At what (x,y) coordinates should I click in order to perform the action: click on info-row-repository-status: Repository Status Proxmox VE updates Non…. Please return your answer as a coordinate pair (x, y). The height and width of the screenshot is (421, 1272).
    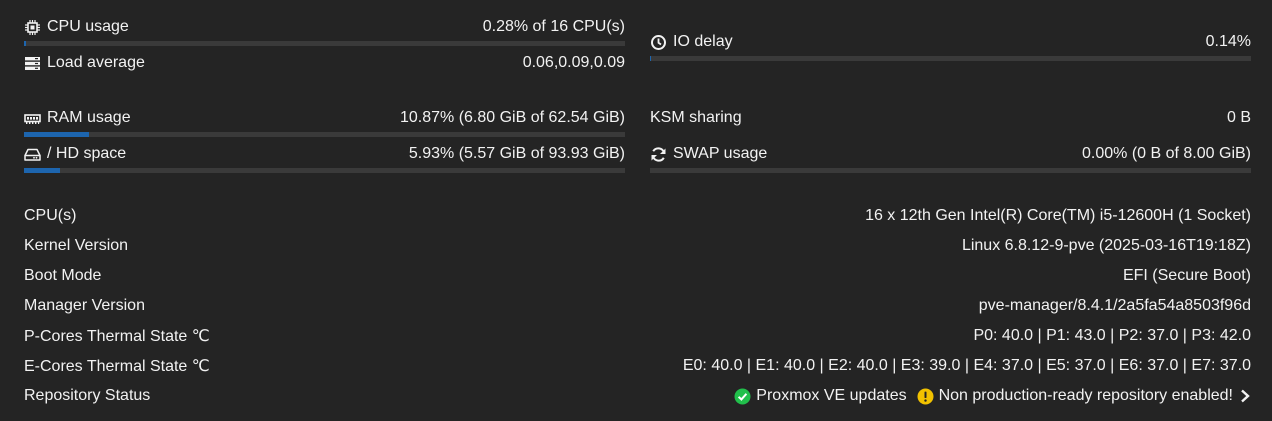
    Looking at the image, I should click on (637, 396).